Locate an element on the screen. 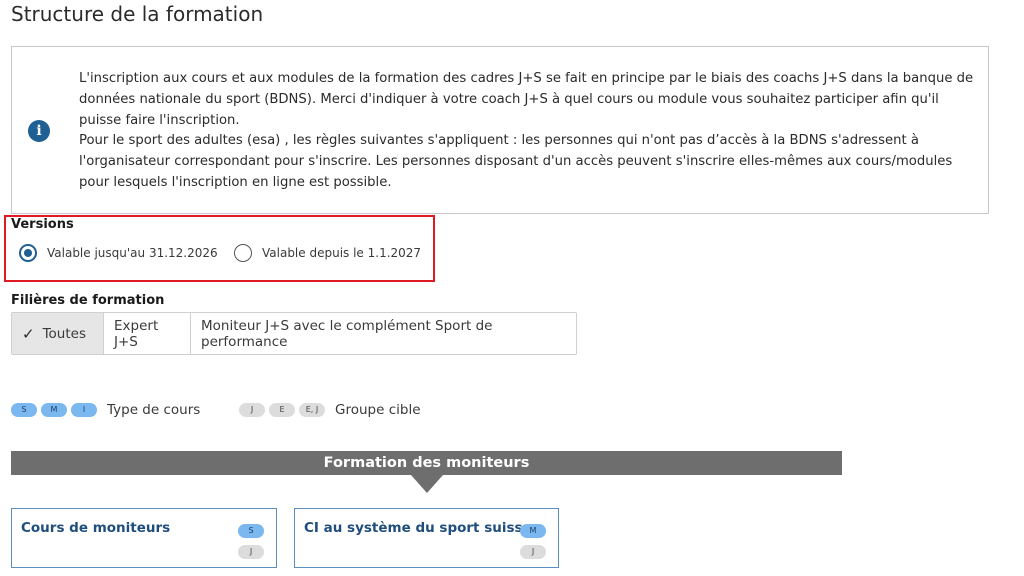  course-card-cours-de-moniteurs: Cours de moniteurs S J is located at coordinates (144, 538).